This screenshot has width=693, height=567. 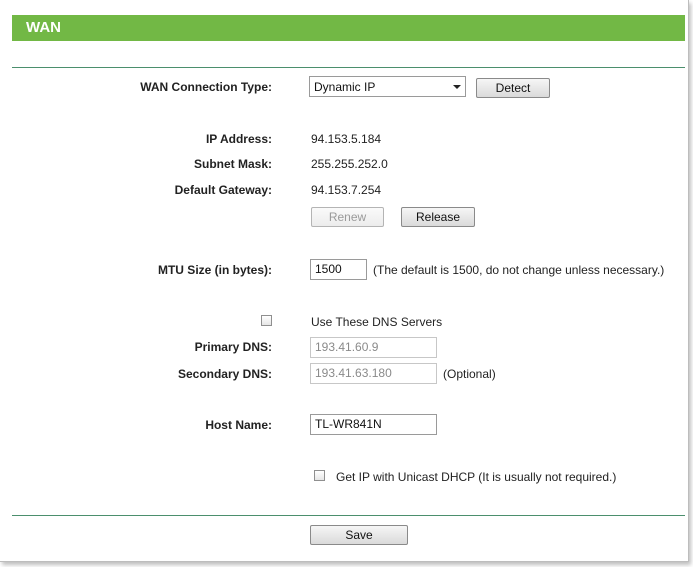 I want to click on ip-address-value: 94.153.5.184, so click(x=346, y=139).